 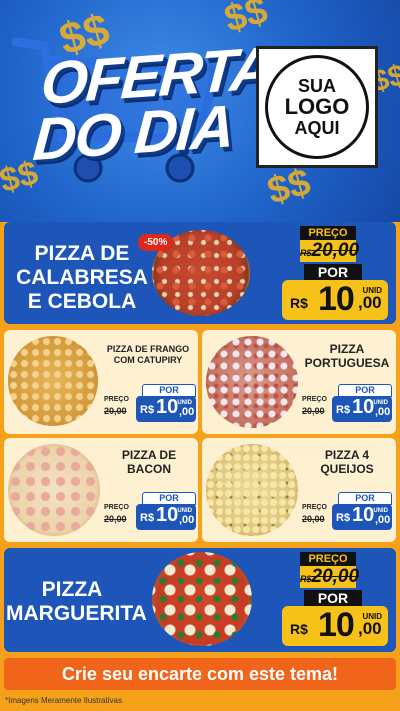 What do you see at coordinates (317, 127) in the screenshot?
I see `logo-text-line-3: AQUI` at bounding box center [317, 127].